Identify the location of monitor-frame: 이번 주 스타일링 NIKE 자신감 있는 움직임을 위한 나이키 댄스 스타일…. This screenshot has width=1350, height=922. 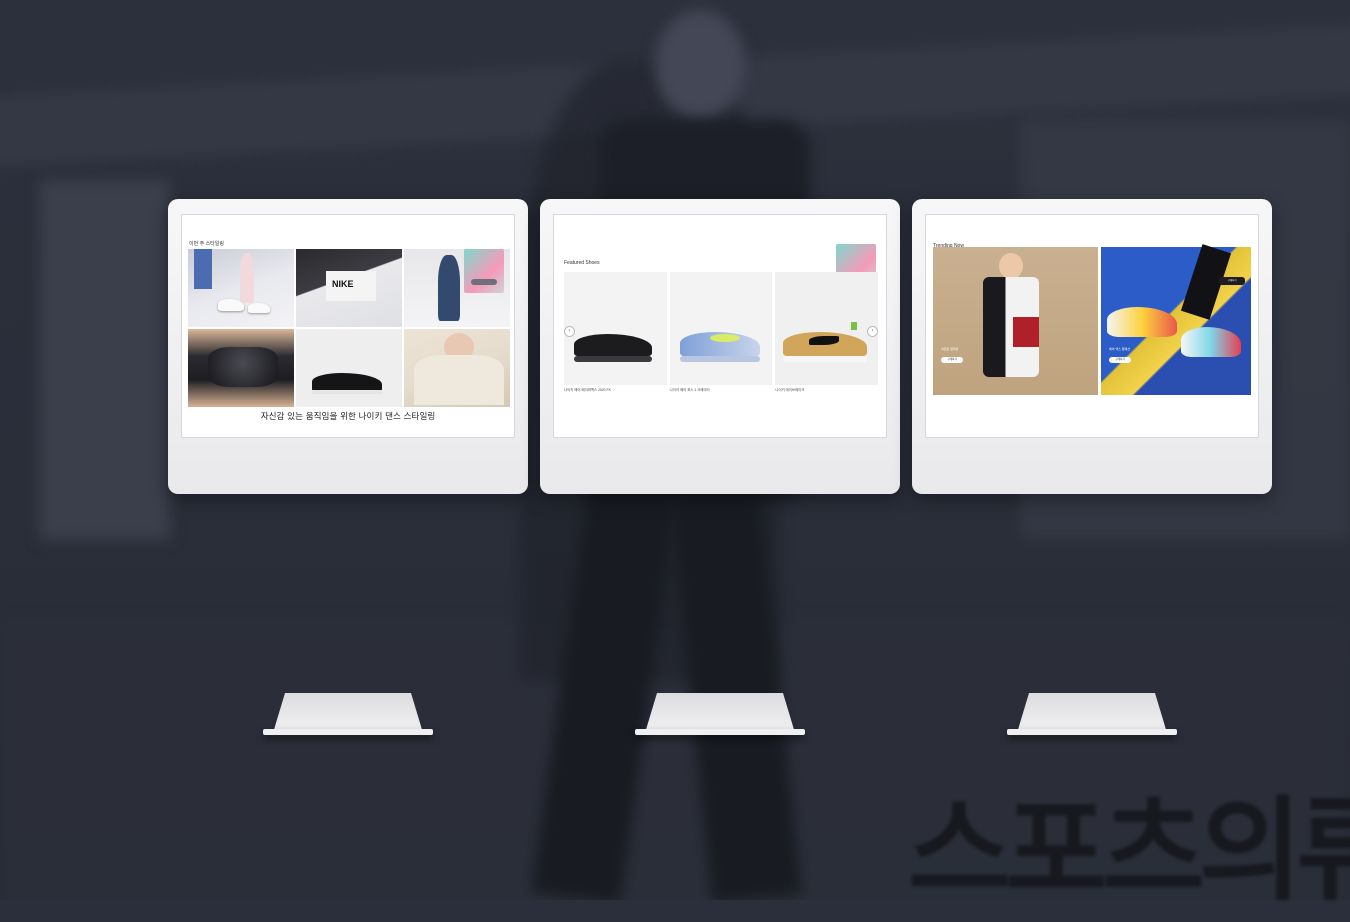
(348, 346).